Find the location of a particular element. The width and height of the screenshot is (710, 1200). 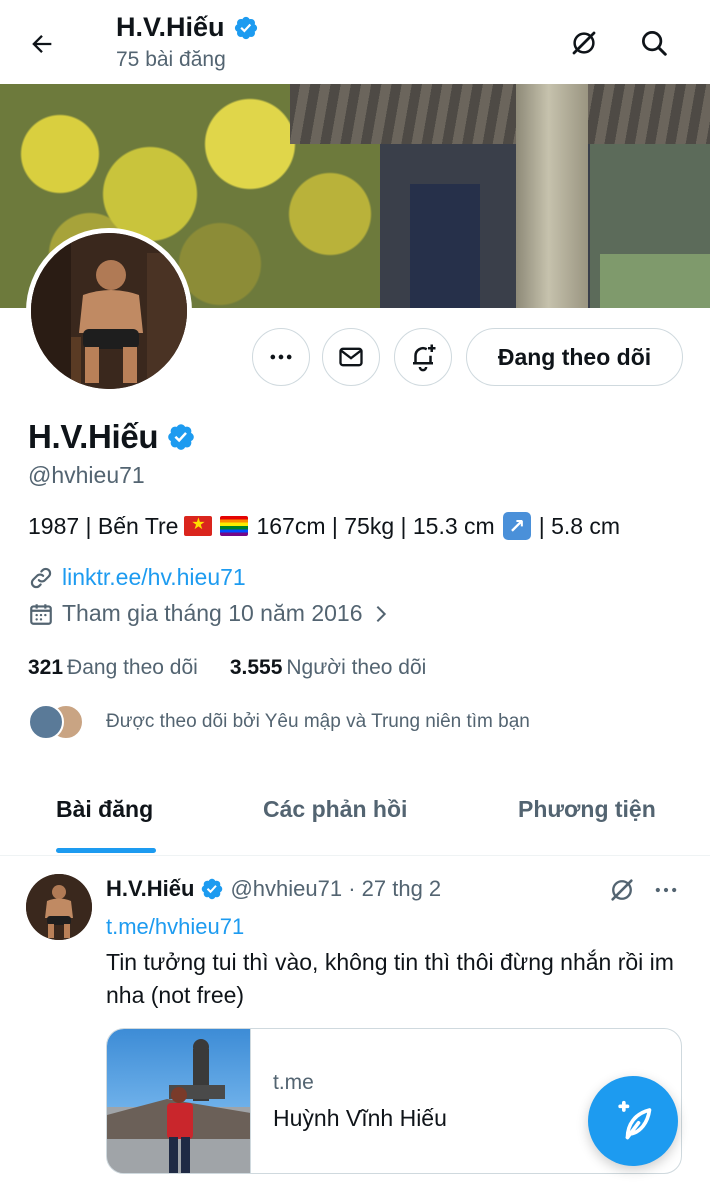

tab-media: Phương tiện is located at coordinates (587, 809).